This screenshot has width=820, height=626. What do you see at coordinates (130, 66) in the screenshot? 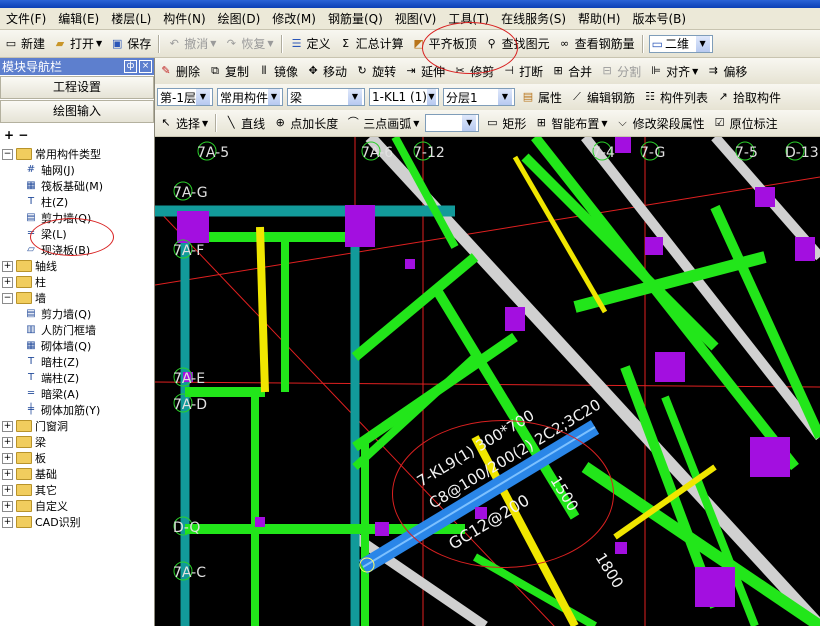
I see `pin-icon: ф` at bounding box center [130, 66].